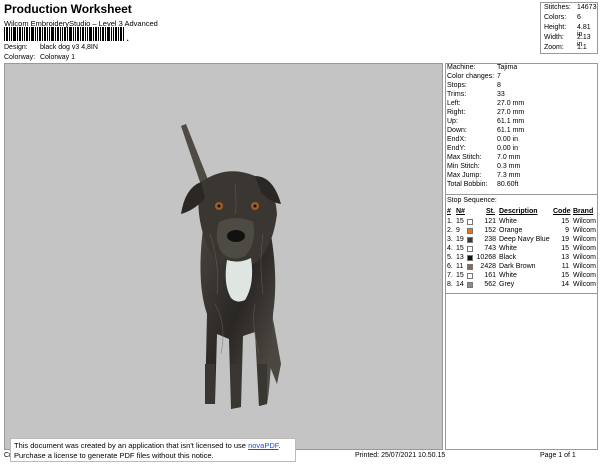 The height and width of the screenshot is (464, 600). What do you see at coordinates (565, 266) in the screenshot?
I see `row-code: 11` at bounding box center [565, 266].